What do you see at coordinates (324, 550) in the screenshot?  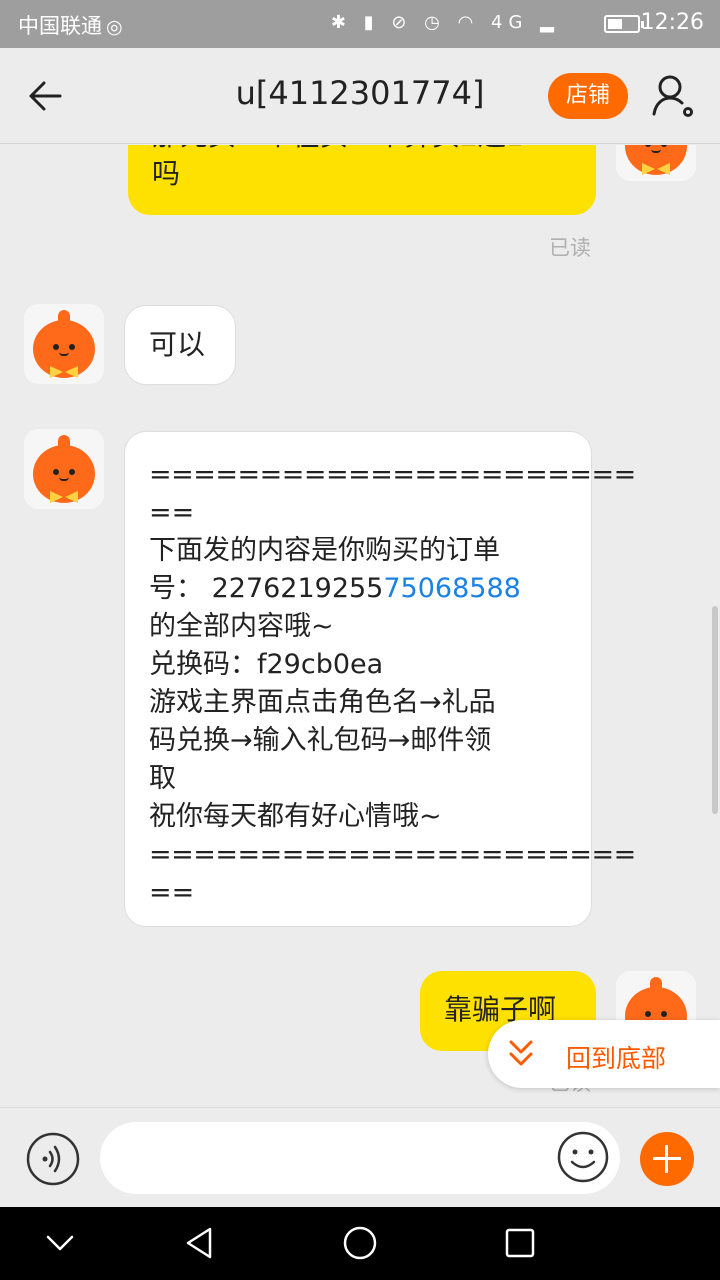 I see `message-line: 下面发的内容是你购买的订单` at bounding box center [324, 550].